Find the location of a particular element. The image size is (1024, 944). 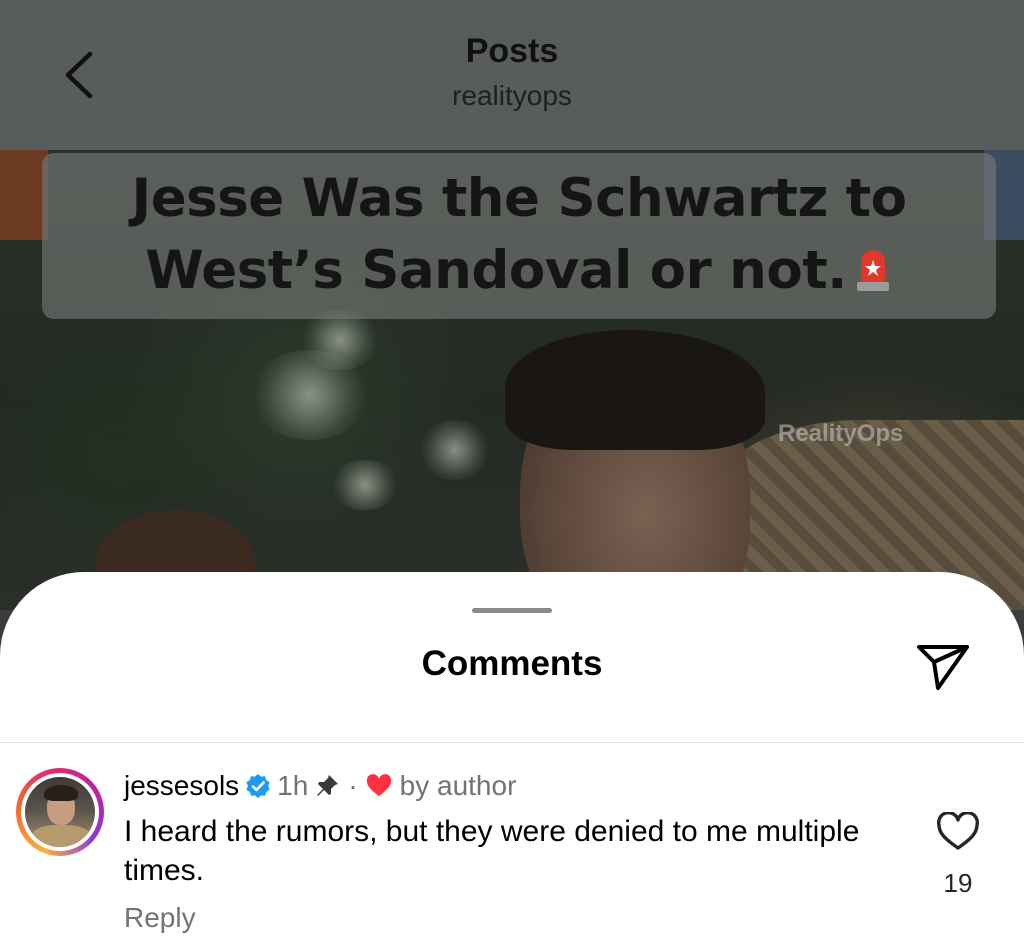

avatar-hair is located at coordinates (61, 793).